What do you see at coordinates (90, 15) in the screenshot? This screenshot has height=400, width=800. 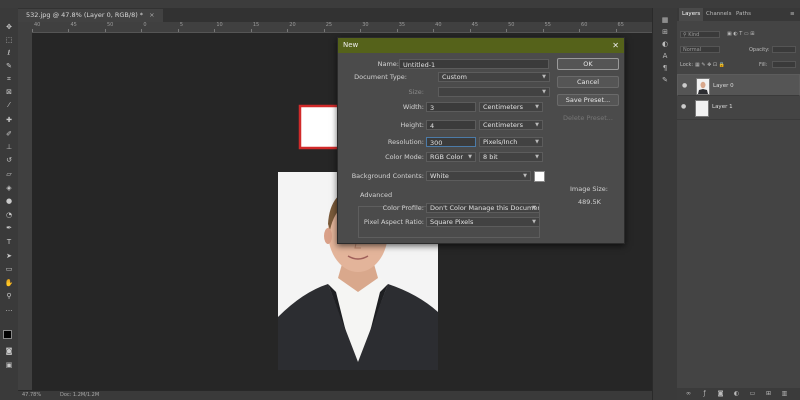 I see `document-tab: 532.jpg @ 47.8% (Layer 0, RGB/8) * ×` at bounding box center [90, 15].